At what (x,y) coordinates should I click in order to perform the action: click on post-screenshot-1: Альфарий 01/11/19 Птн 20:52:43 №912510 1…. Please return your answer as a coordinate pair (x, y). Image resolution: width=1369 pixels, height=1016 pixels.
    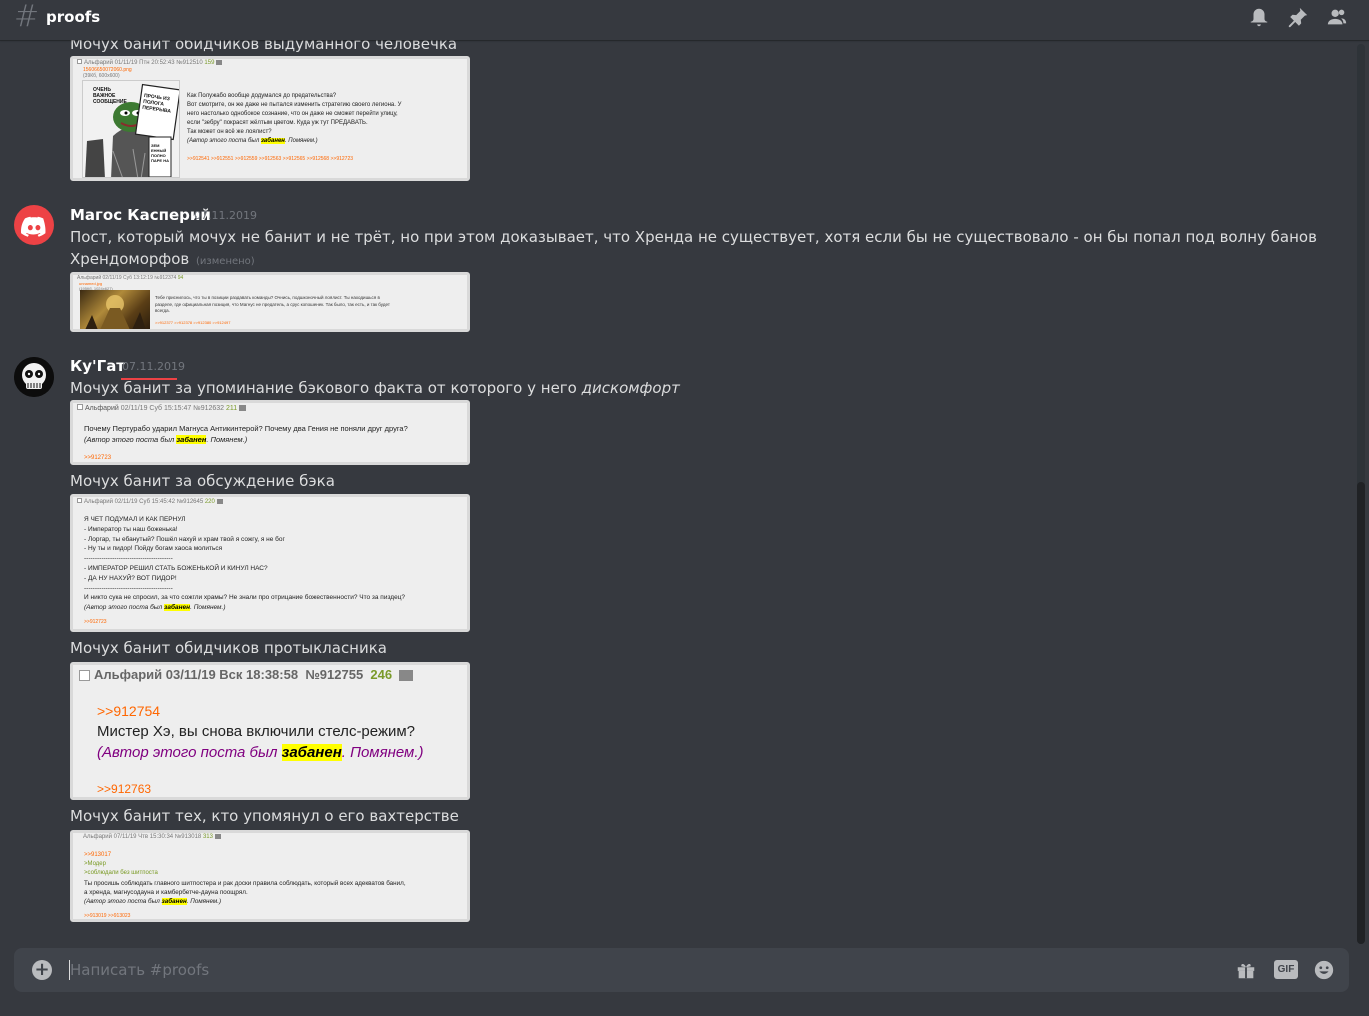
    Looking at the image, I should click on (270, 118).